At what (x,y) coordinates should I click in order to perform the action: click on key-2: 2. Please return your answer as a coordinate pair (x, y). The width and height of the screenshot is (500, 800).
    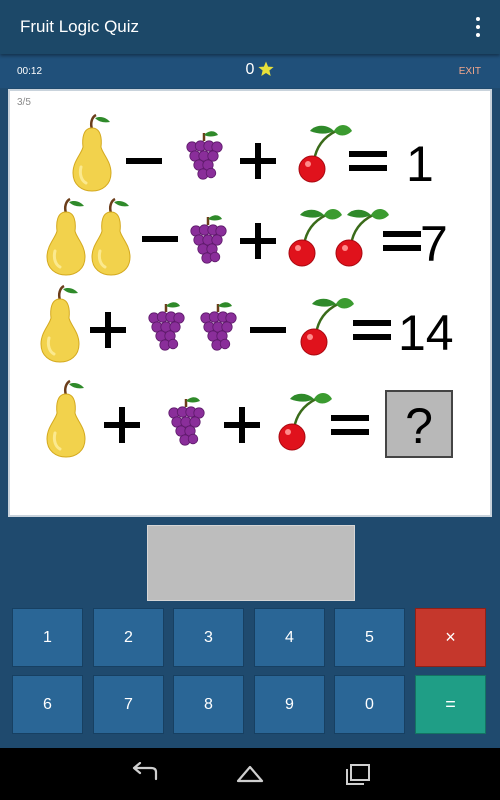
    Looking at the image, I should click on (128, 637).